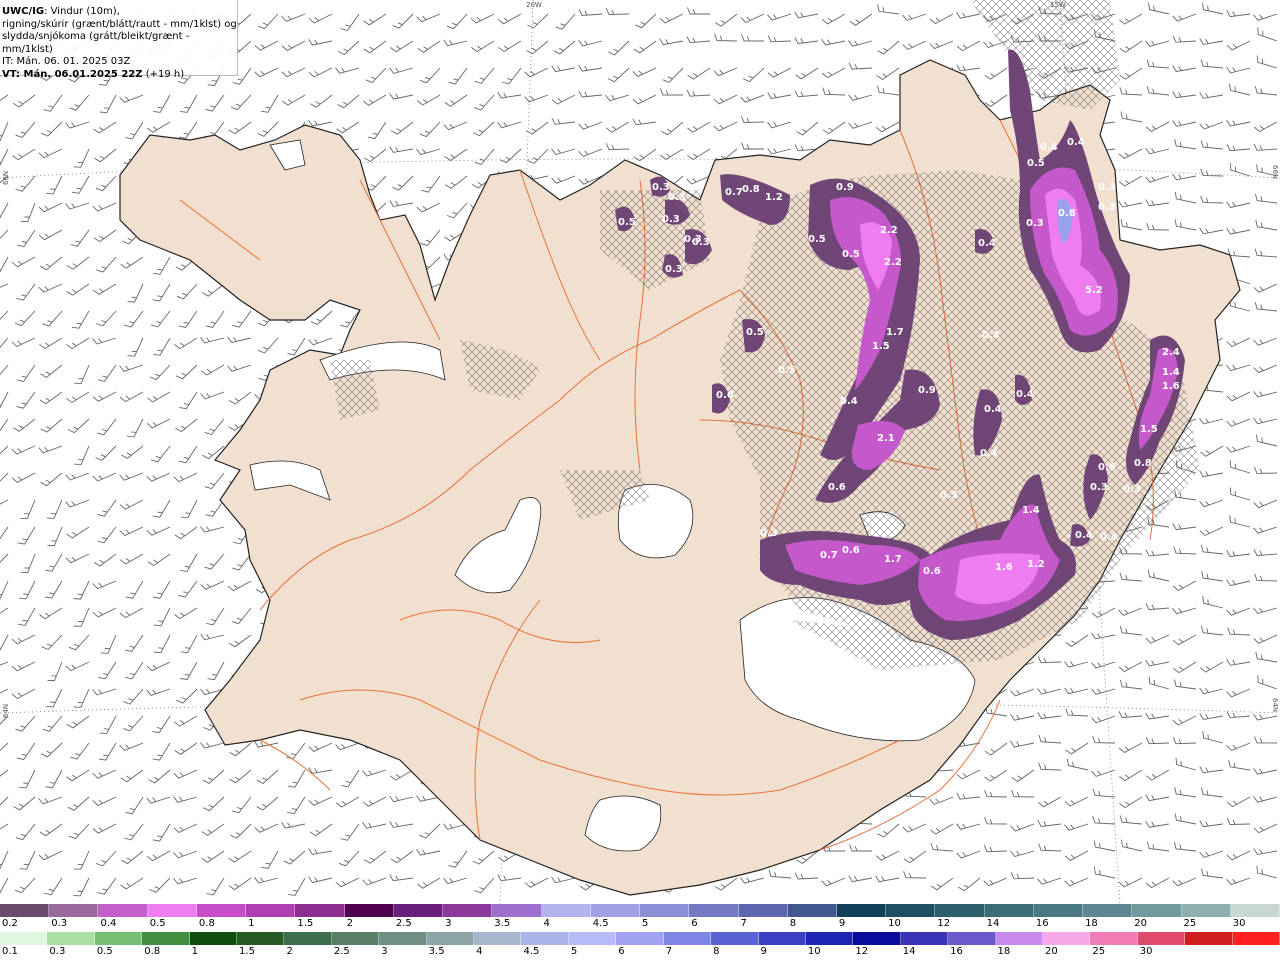 This screenshot has height=960, width=1280. Describe the element at coordinates (640, 938) in the screenshot. I see `rain-colorbar` at that location.